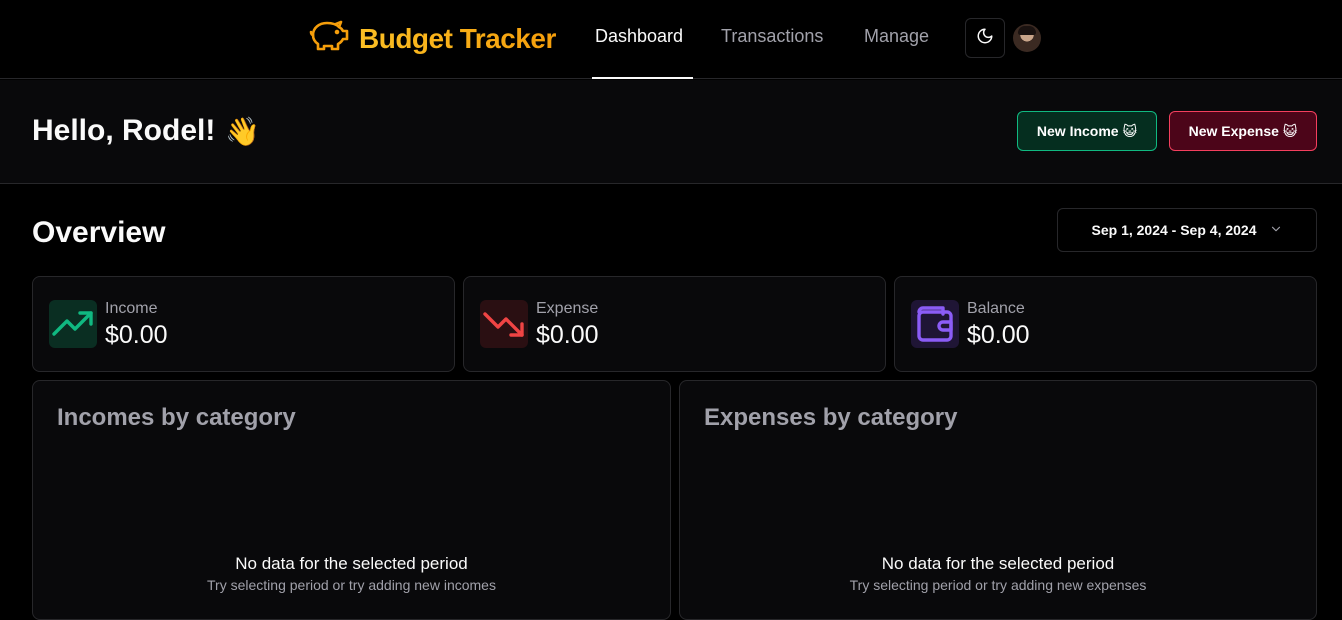  I want to click on brand-logo: Budget Tracker, so click(432, 38).